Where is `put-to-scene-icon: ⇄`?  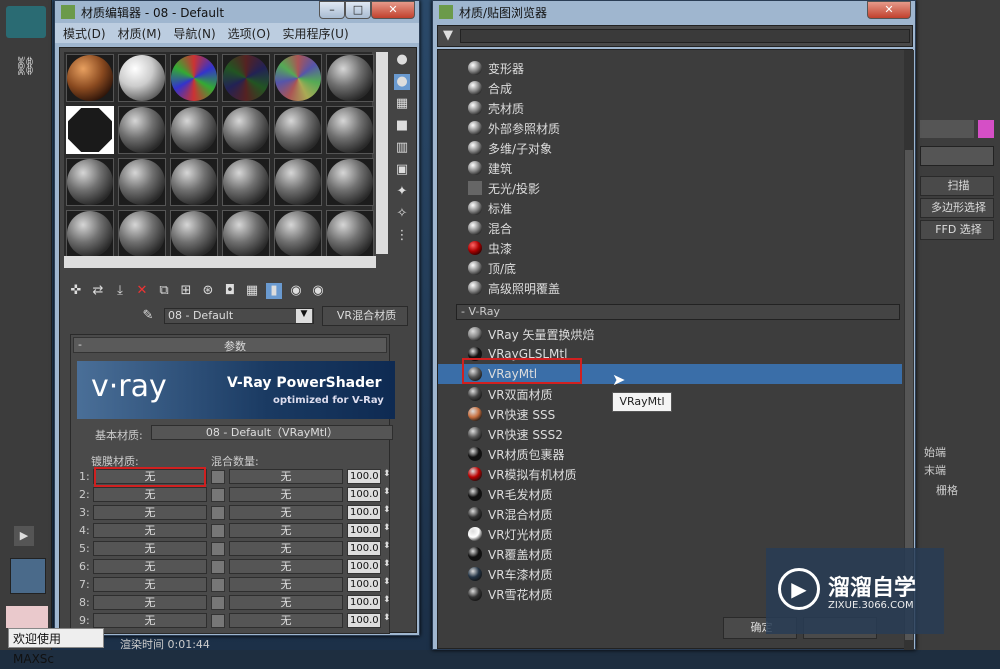 put-to-scene-icon: ⇄ is located at coordinates (98, 291).